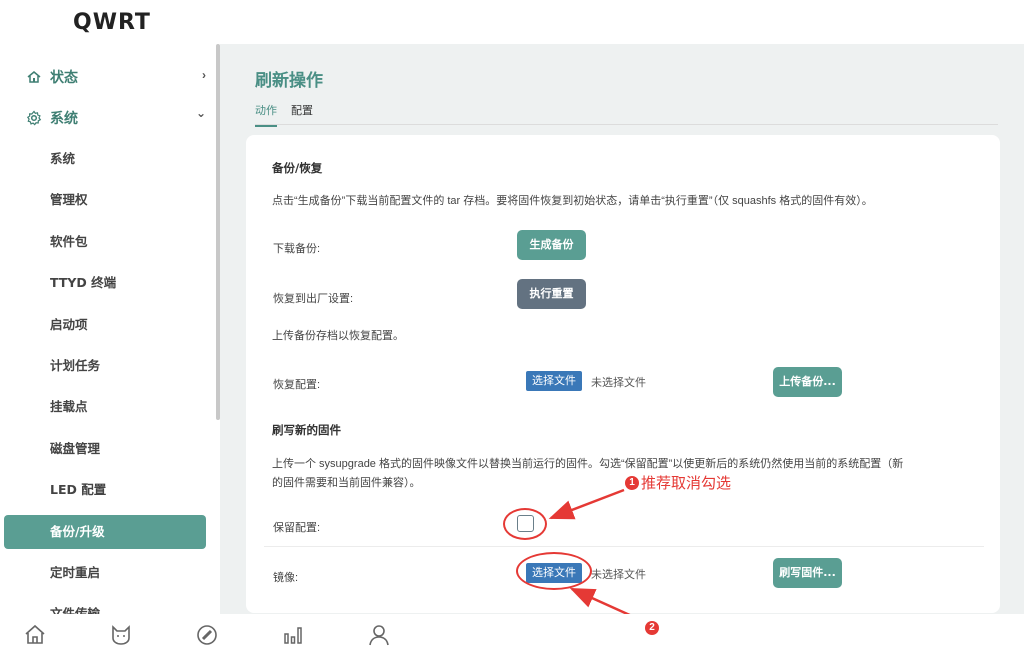 The image size is (1024, 654). Describe the element at coordinates (632, 483) in the screenshot. I see `annotation-badge-1: 1` at that location.